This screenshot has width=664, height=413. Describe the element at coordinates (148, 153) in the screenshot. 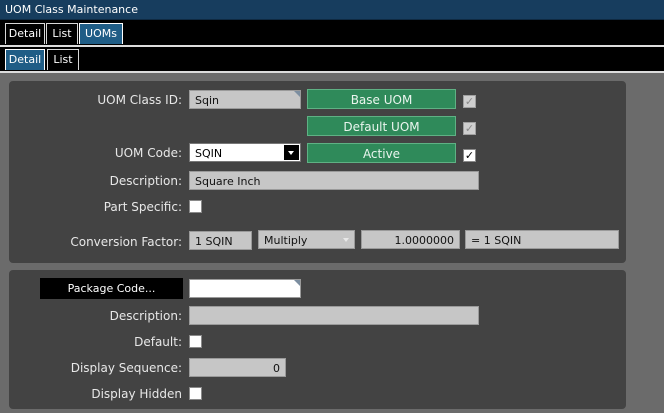

I see `uom-code-label: UOM Code:` at that location.